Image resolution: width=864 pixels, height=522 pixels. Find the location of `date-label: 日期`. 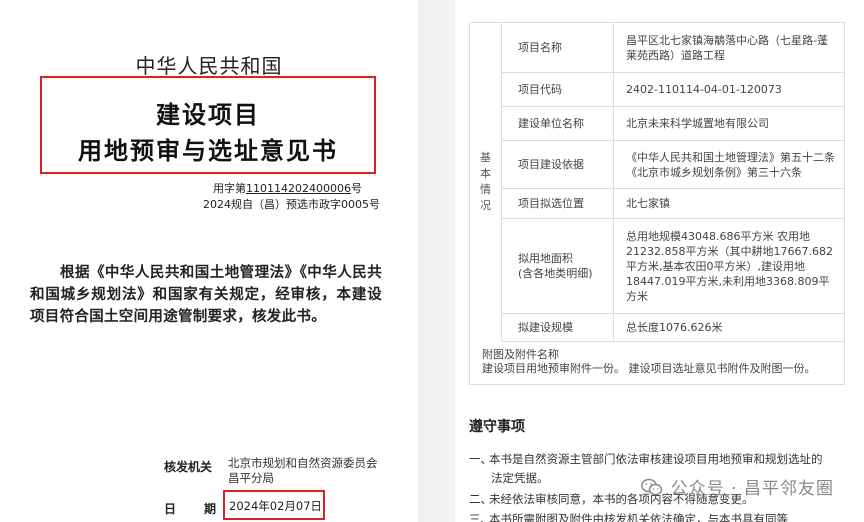

date-label: 日期 is located at coordinates (190, 509).